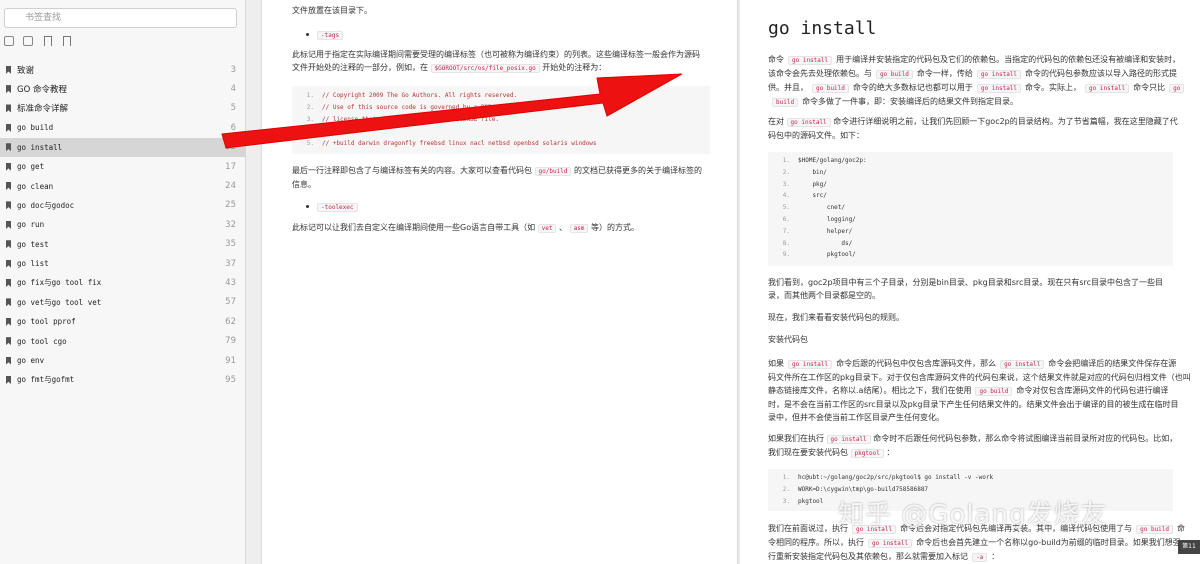  I want to click on bookmark-item: go doc与godoc 25, so click(123, 205).